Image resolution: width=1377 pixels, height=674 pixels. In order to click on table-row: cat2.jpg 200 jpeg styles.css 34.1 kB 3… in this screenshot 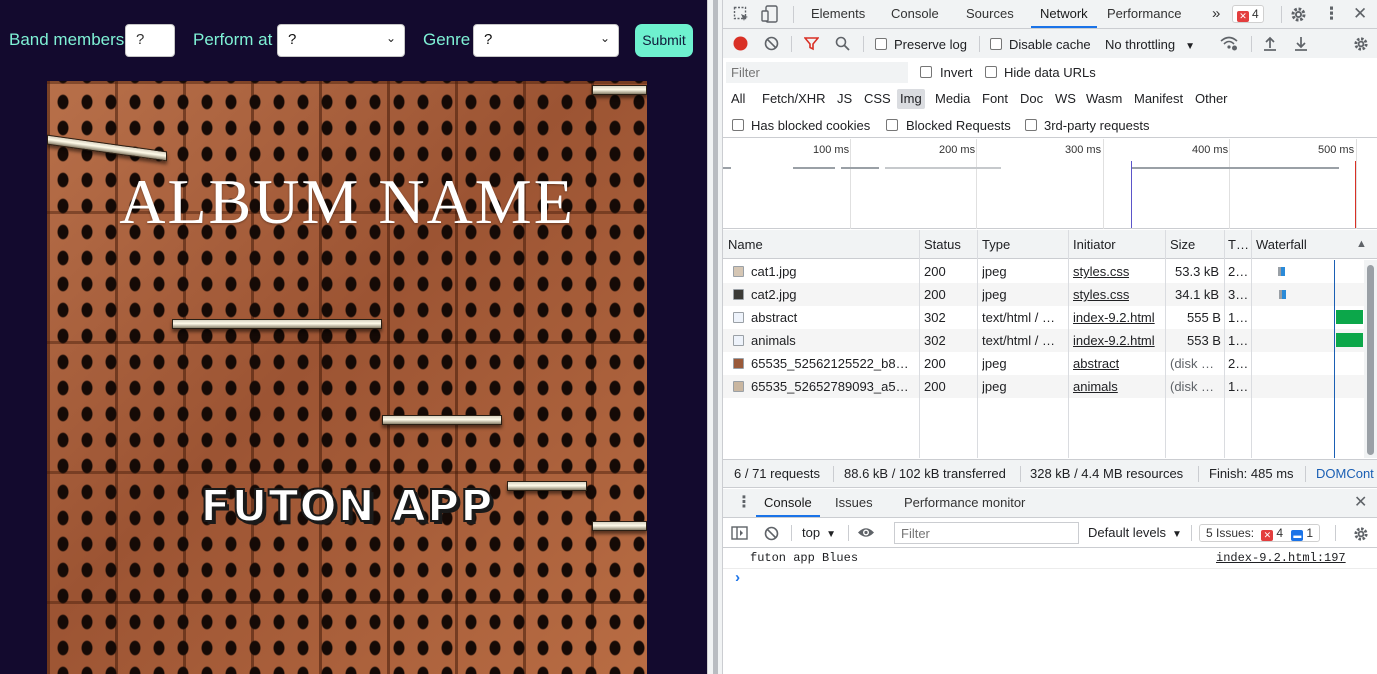, I will do `click(1043, 294)`.